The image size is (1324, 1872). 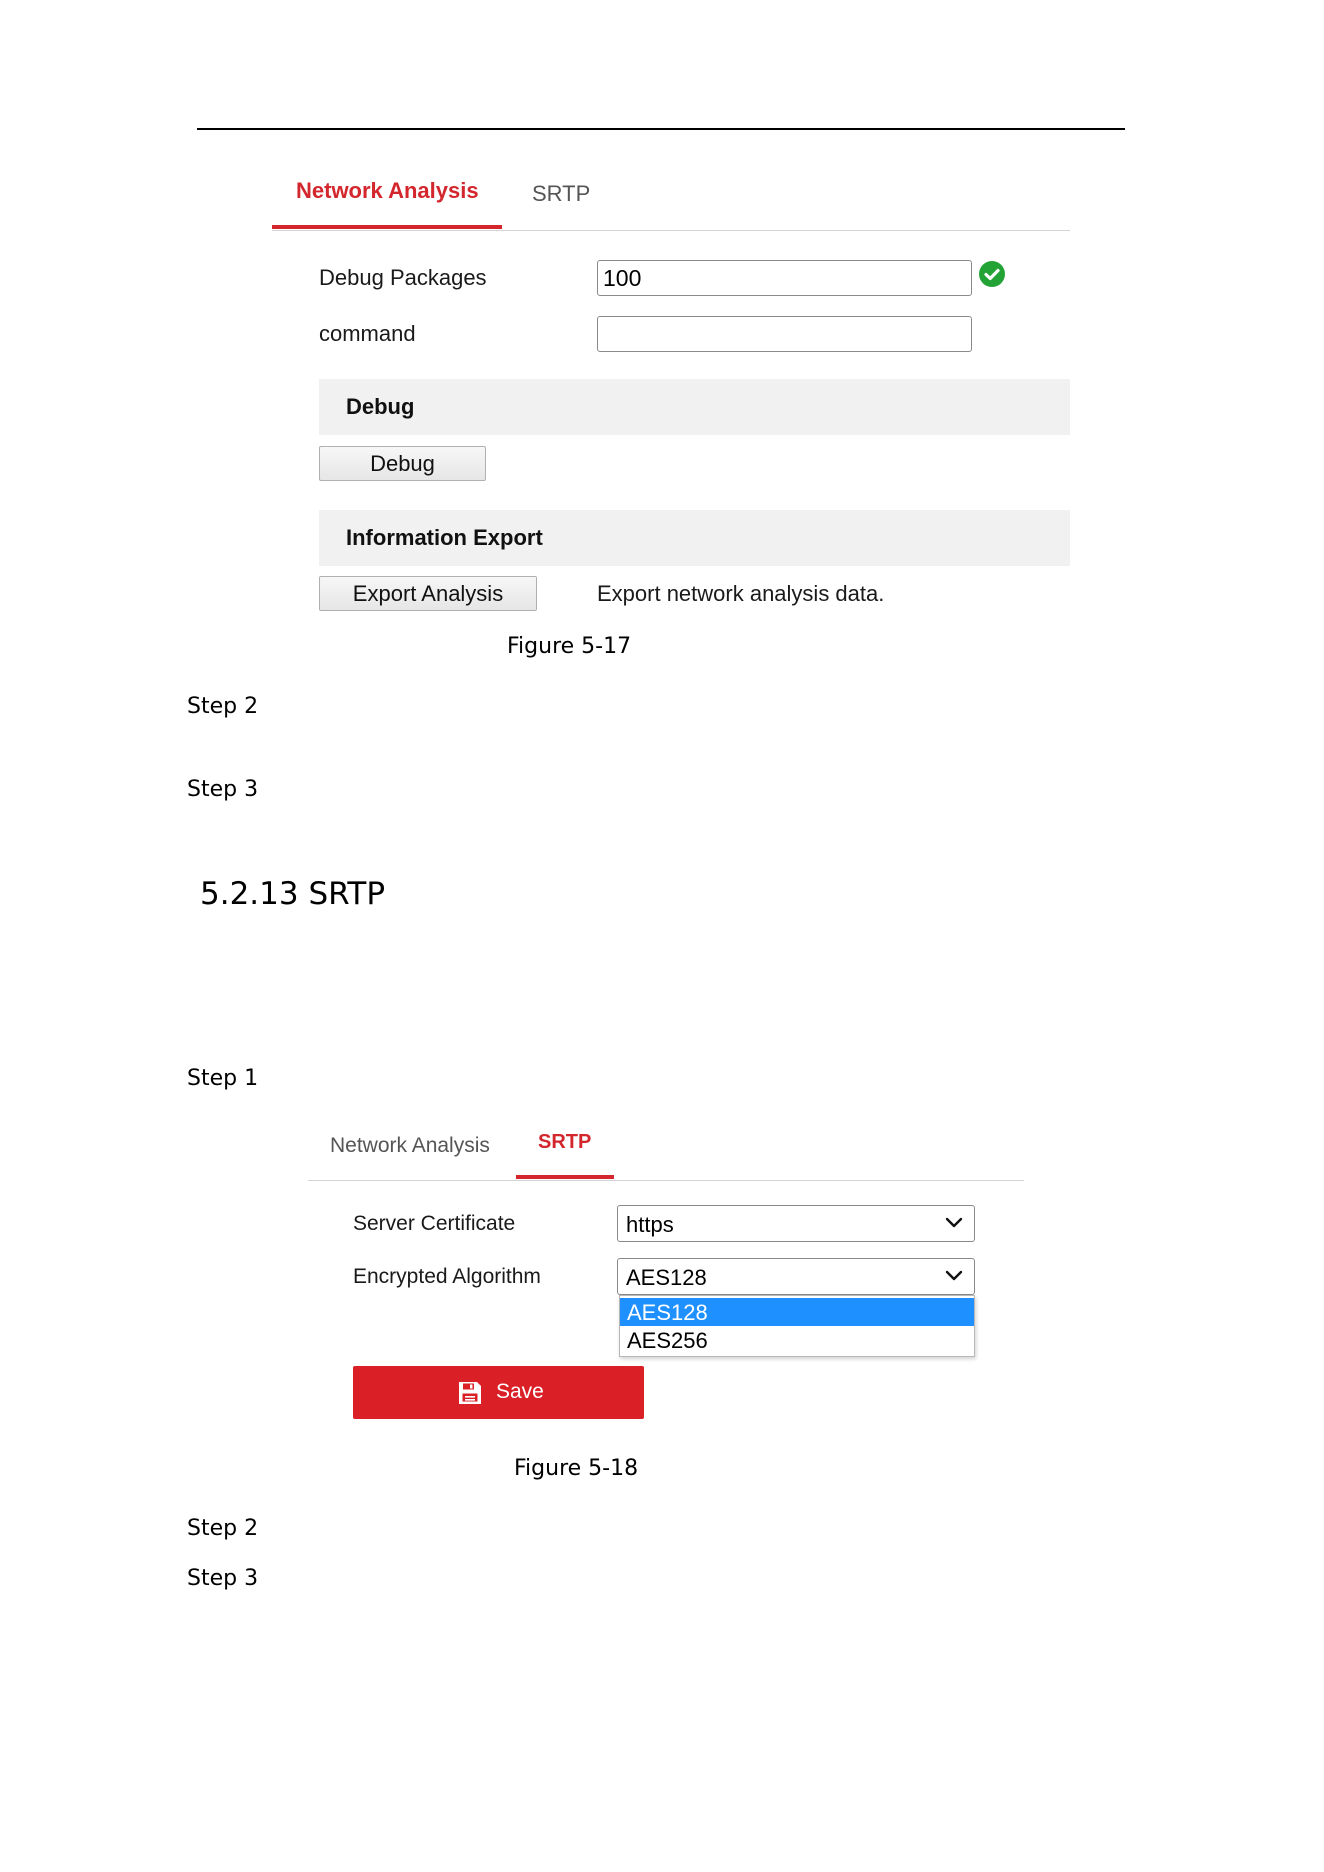 What do you see at coordinates (223, 1078) in the screenshot?
I see `step-label: Step 1` at bounding box center [223, 1078].